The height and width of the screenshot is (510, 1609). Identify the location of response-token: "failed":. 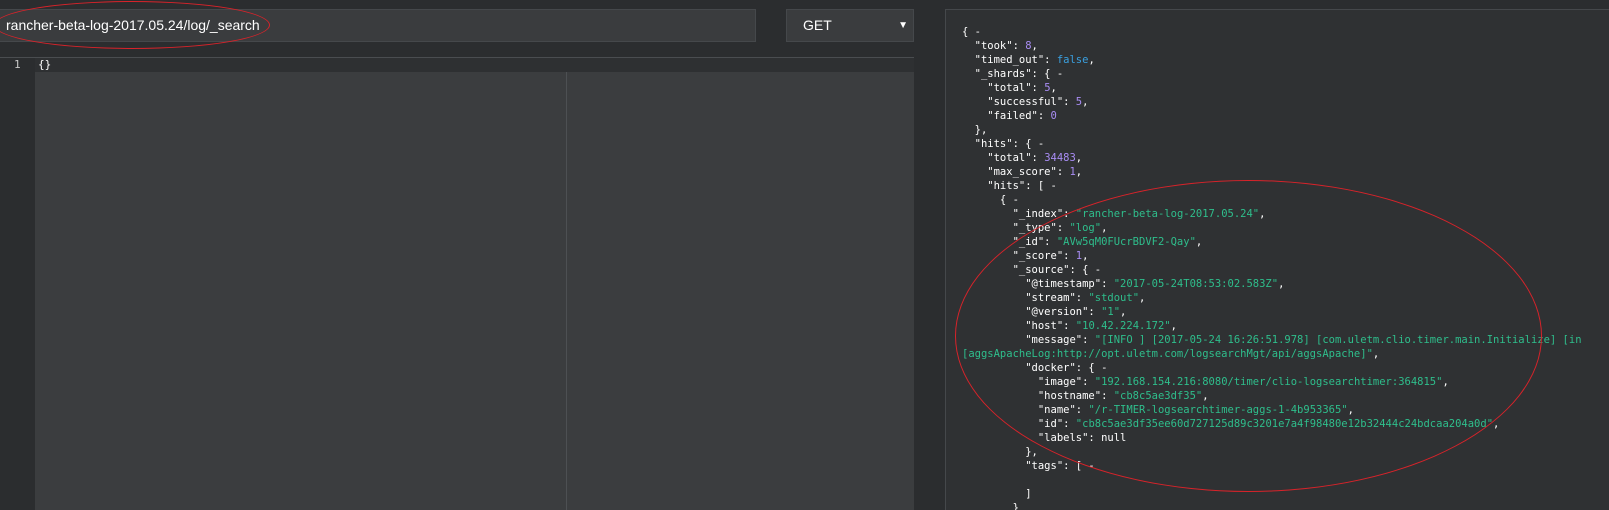
(1006, 116).